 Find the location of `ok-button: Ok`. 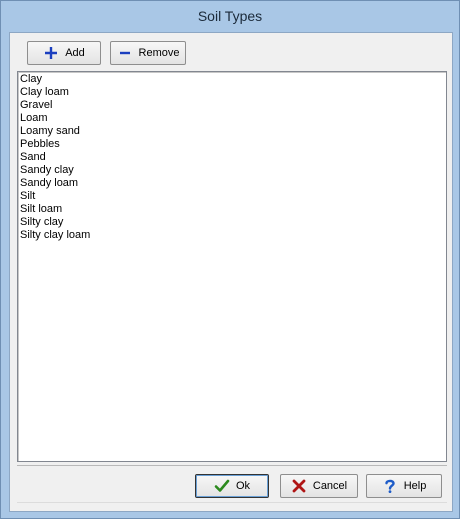

ok-button: Ok is located at coordinates (232, 486).